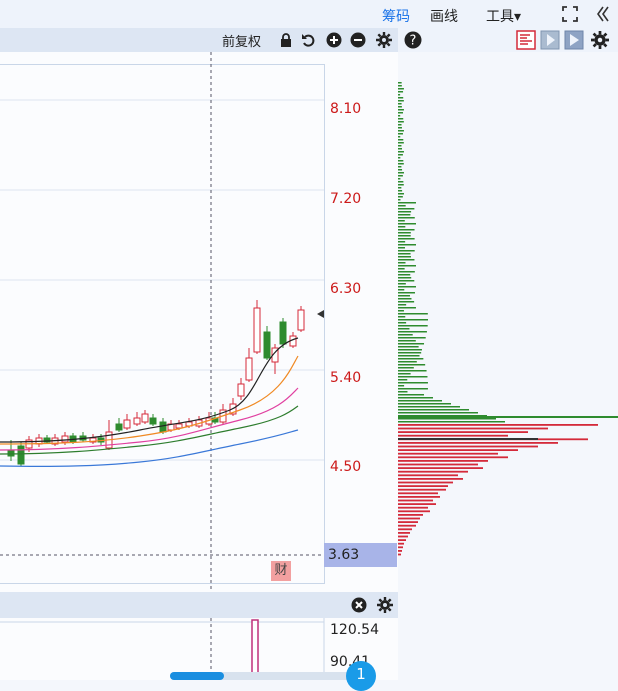 This screenshot has width=618, height=691. Describe the element at coordinates (503, 16) in the screenshot. I see `tools-menu: 工具▾` at that location.